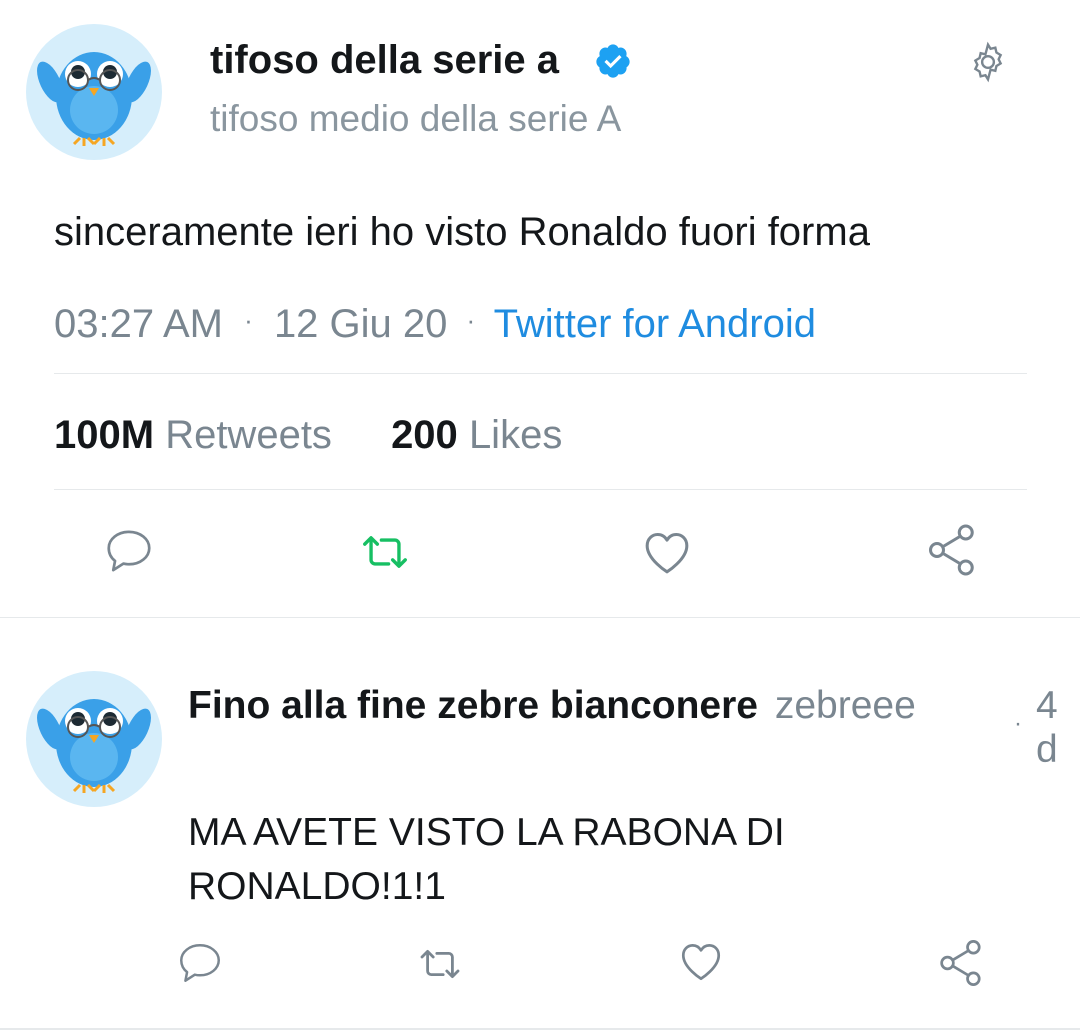  Describe the element at coordinates (415, 119) in the screenshot. I see `author-handle: tifoso medio della serie A` at that location.